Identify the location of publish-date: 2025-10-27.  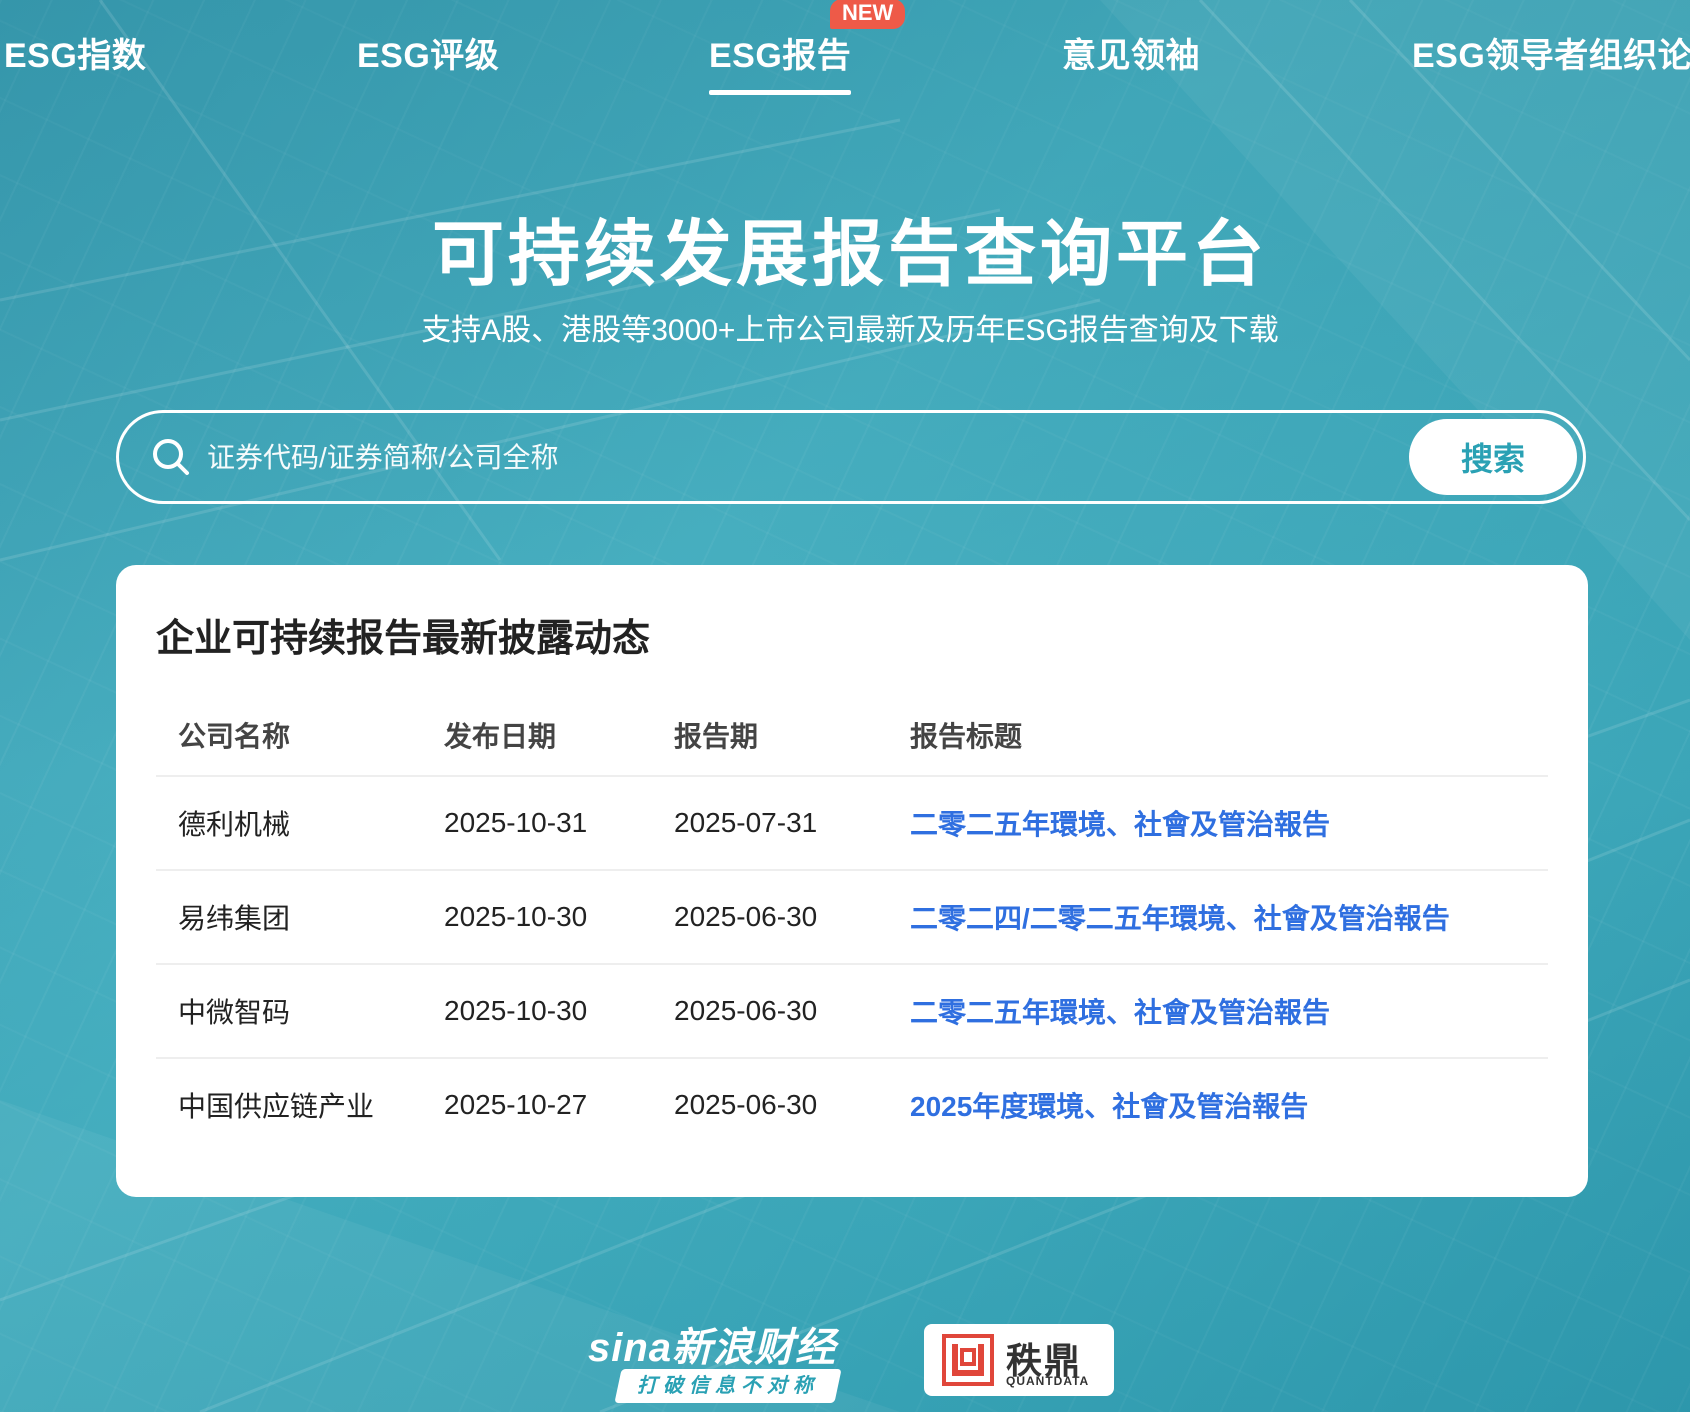
(516, 1104).